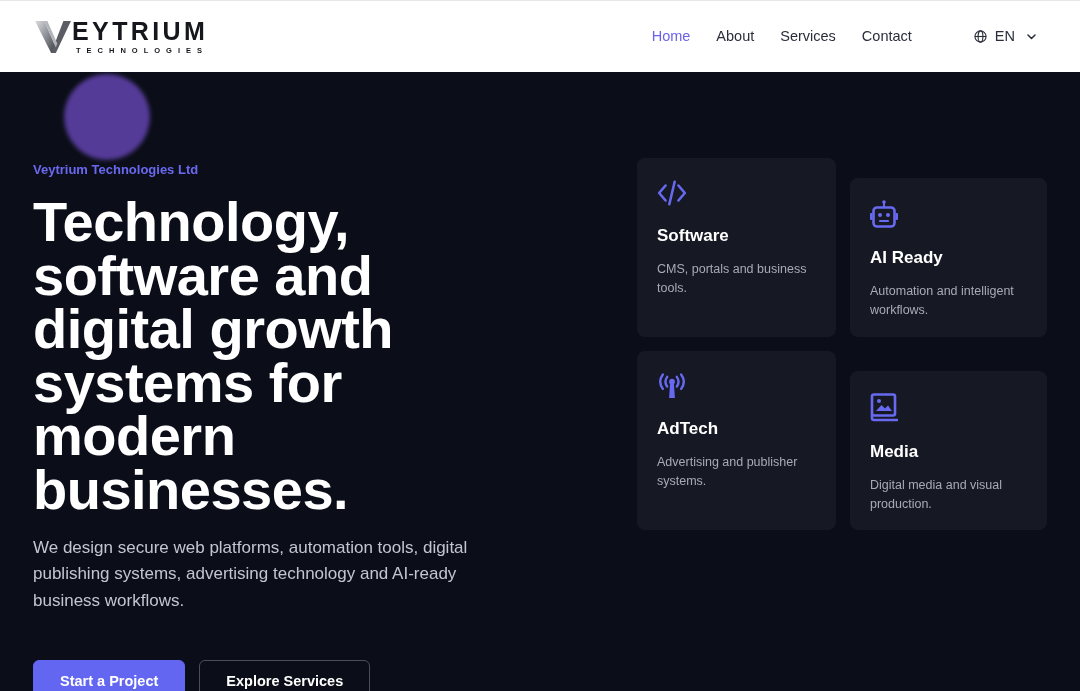  Describe the element at coordinates (886, 36) in the screenshot. I see `nav-link: Contact` at that location.